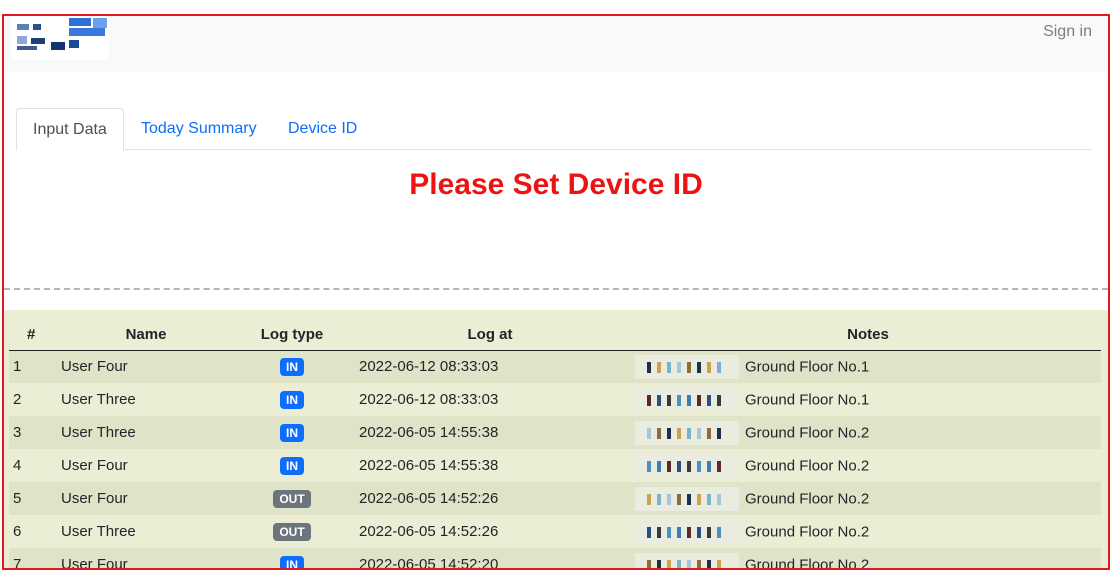  I want to click on tab-today-summary: Today Summary, so click(199, 129).